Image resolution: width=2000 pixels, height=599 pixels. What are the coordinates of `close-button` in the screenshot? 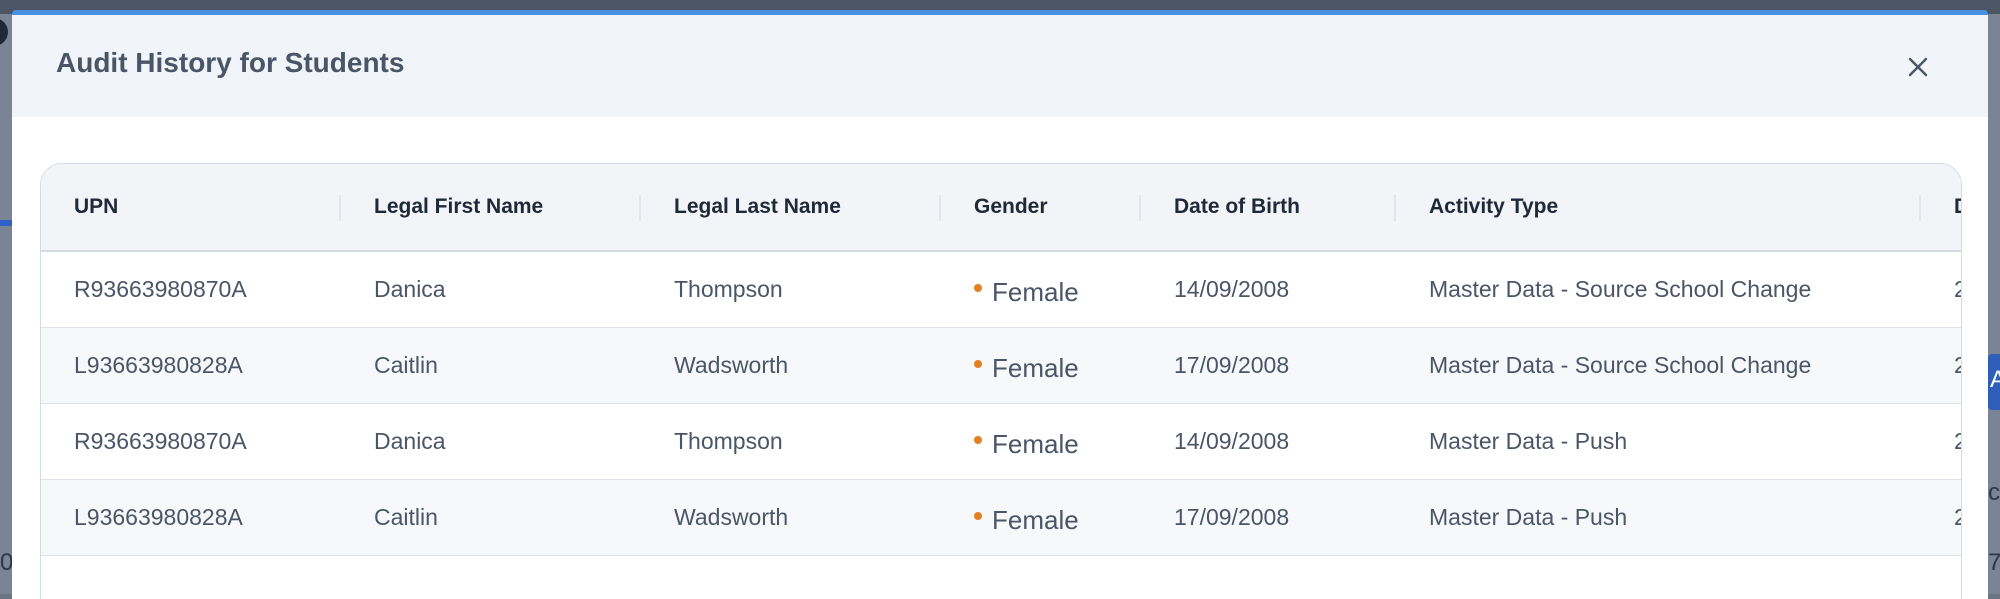 It's located at (1918, 67).